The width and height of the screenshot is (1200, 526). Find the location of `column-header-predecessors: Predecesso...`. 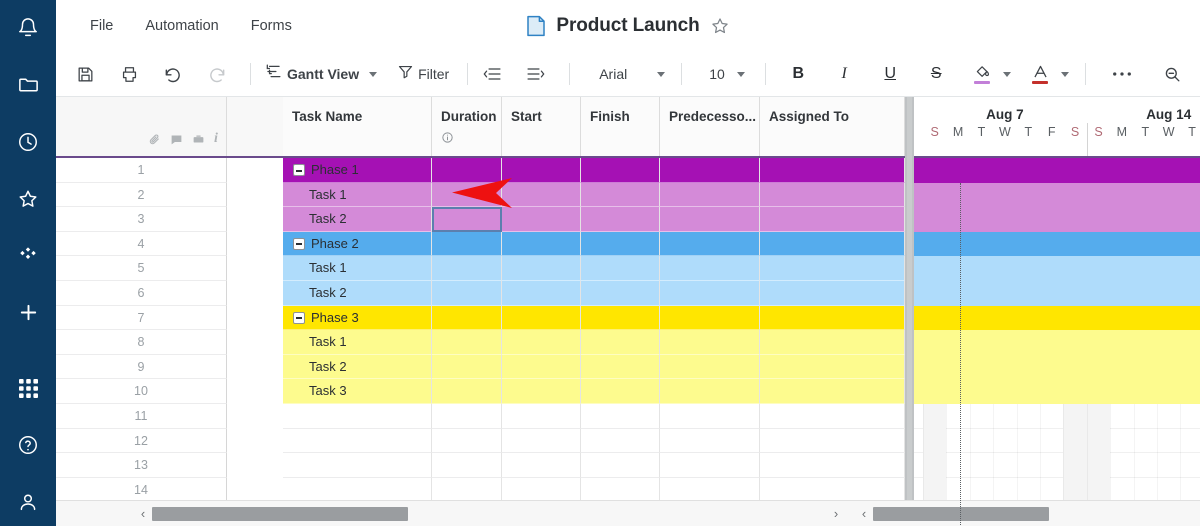

column-header-predecessors: Predecesso... is located at coordinates (710, 126).